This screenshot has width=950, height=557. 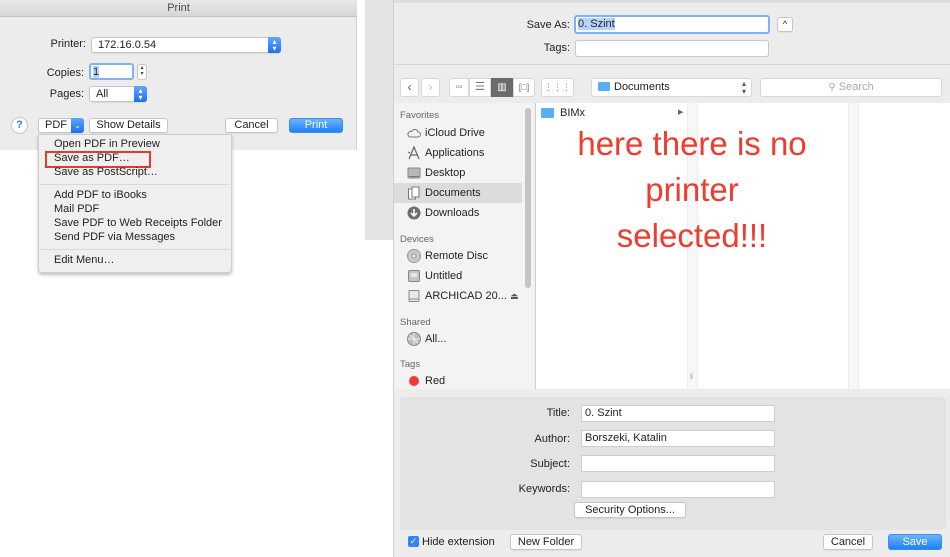 What do you see at coordinates (102, 94) in the screenshot?
I see `pages-value: All` at bounding box center [102, 94].